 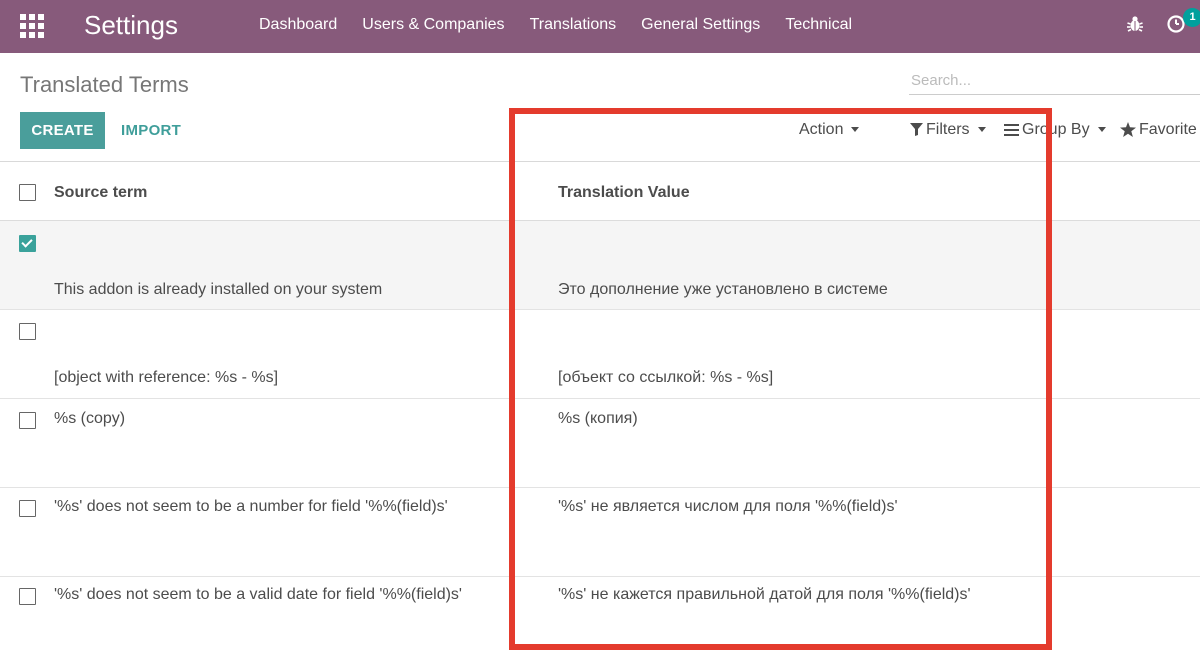 I want to click on menu-item-dashboard: Dashboard, so click(x=298, y=26).